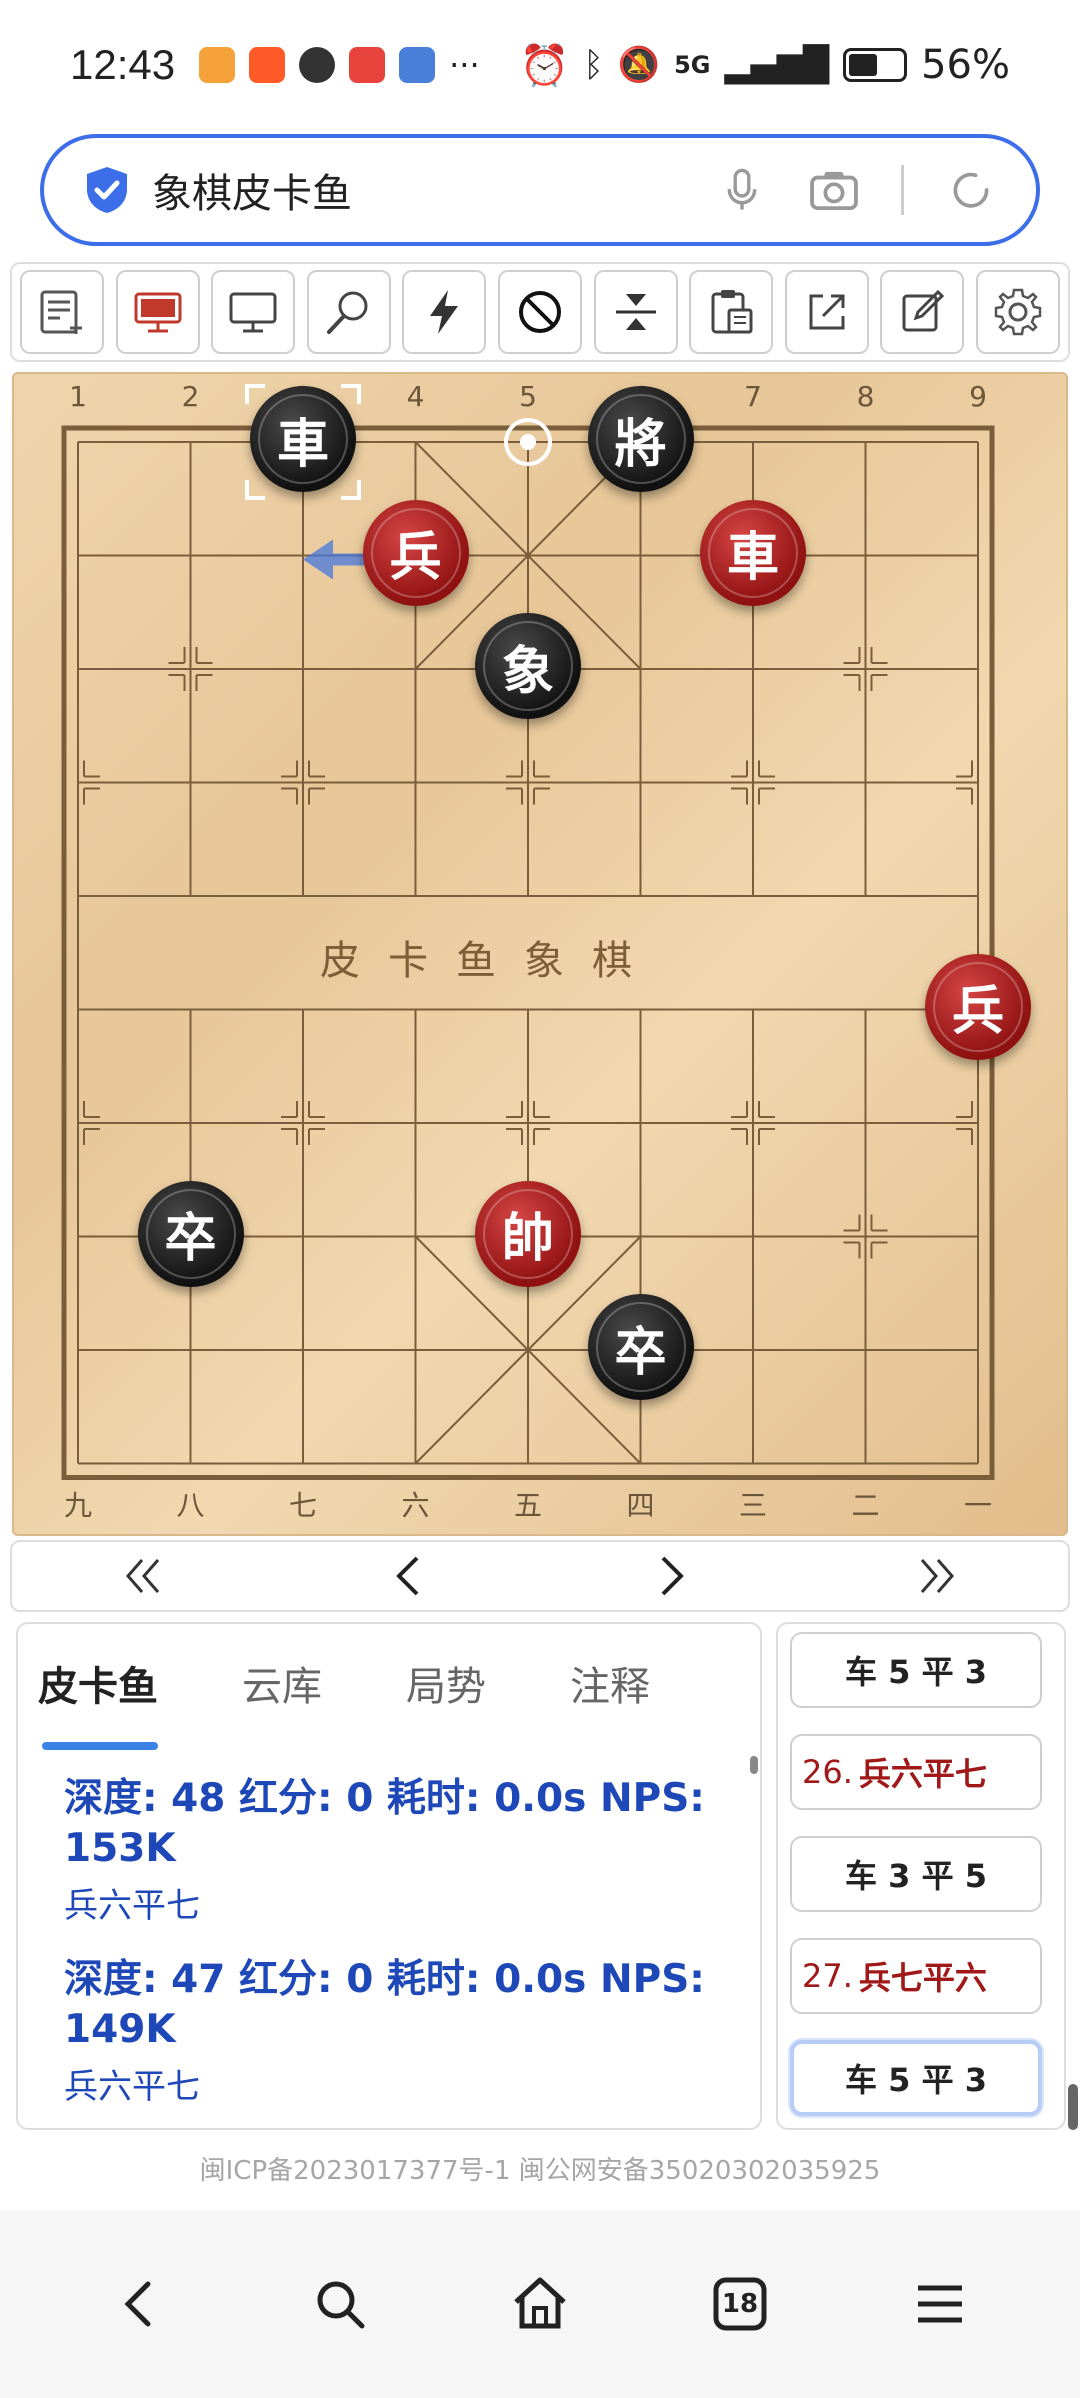 The height and width of the screenshot is (2398, 1080). I want to click on home-button, so click(540, 2304).